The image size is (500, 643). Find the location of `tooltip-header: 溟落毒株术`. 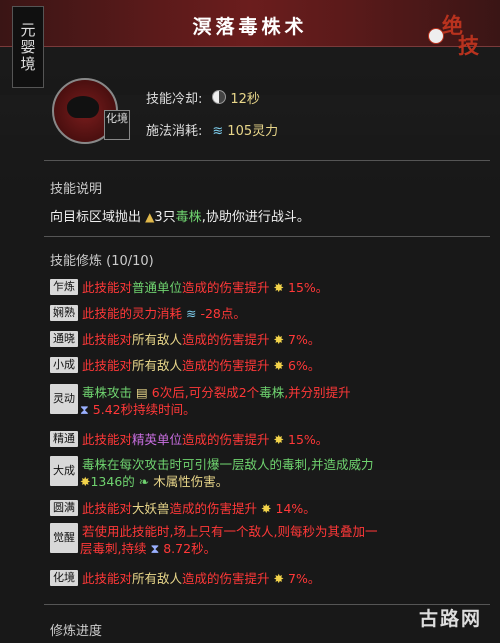

tooltip-header: 溟落毒株术 is located at coordinates (250, 23).